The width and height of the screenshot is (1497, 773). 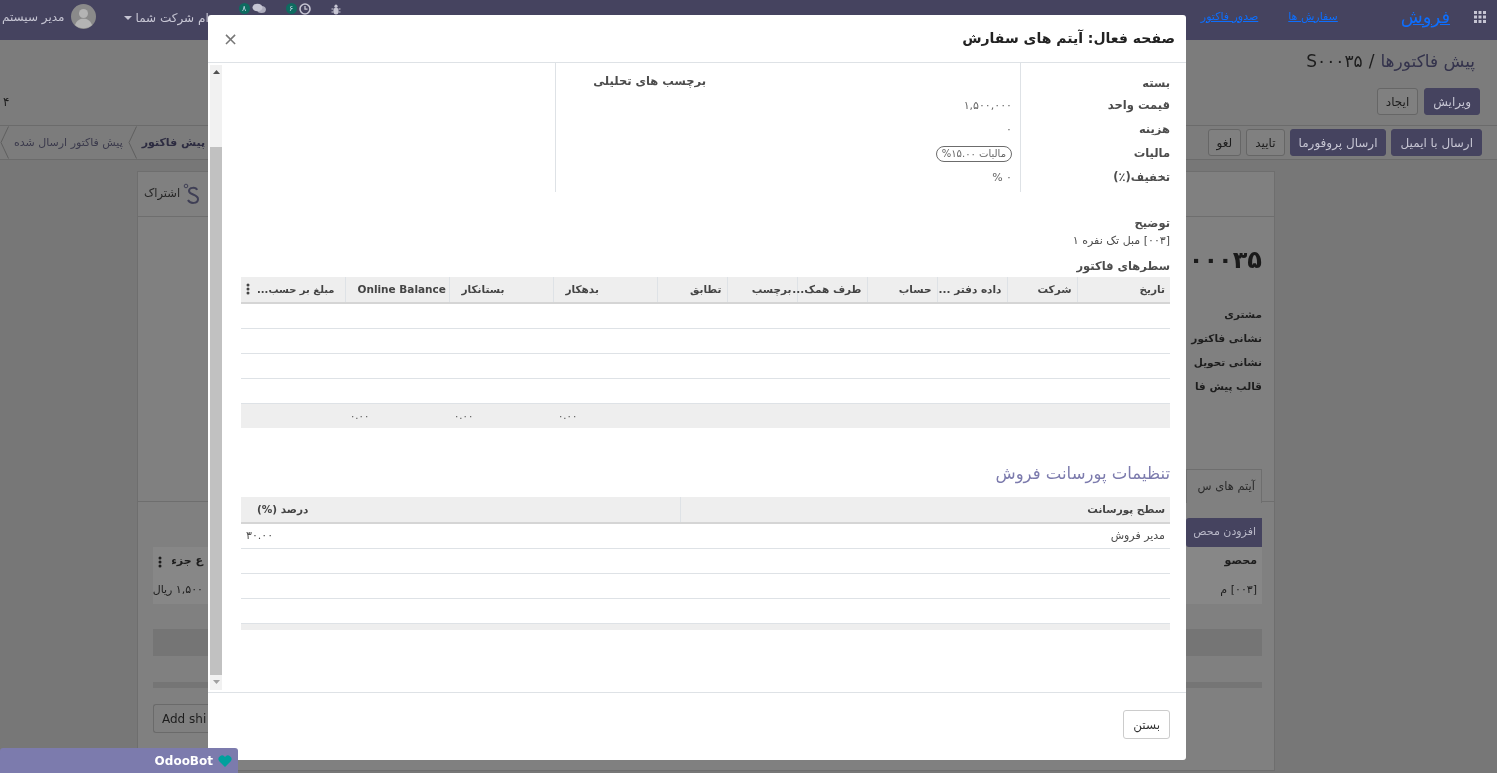 I want to click on bug-icon, so click(x=335, y=9).